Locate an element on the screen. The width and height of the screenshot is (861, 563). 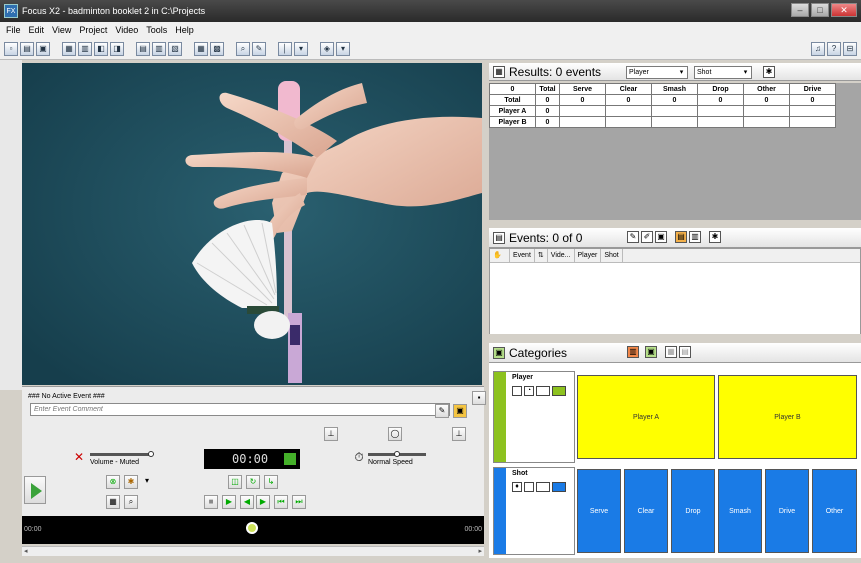
event-color-icon: ▤ is located at coordinates (681, 237).